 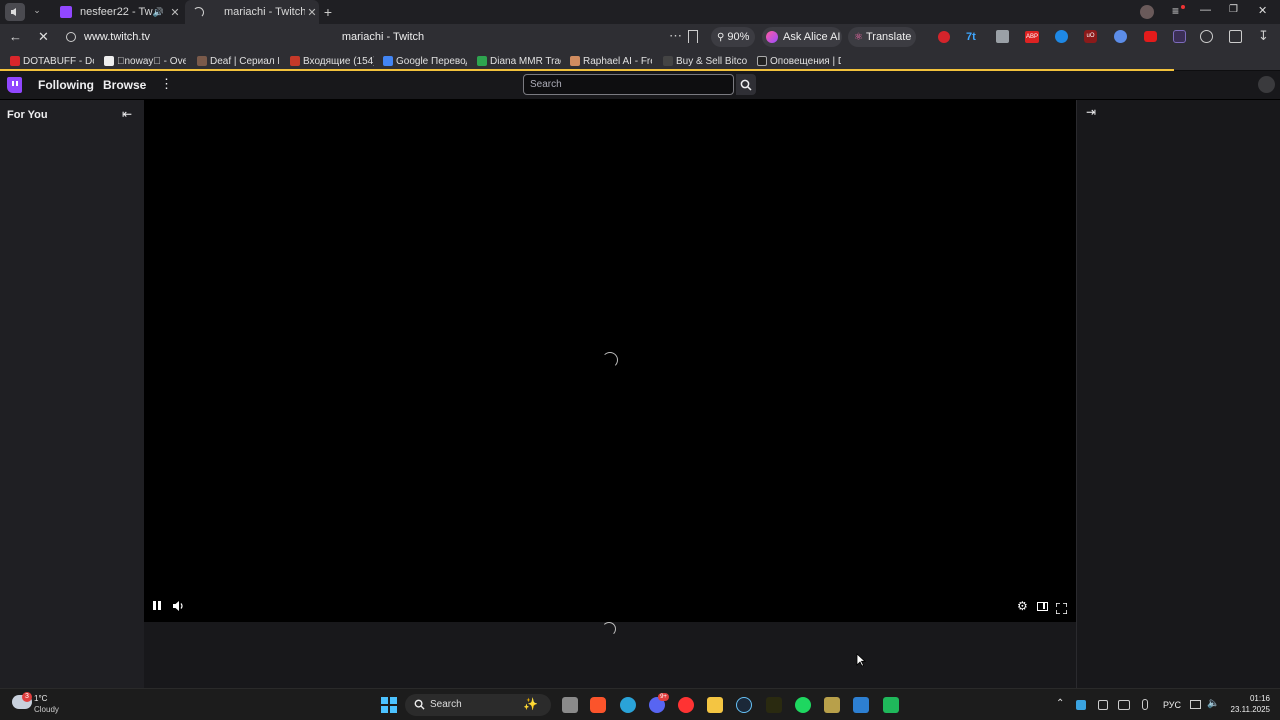 What do you see at coordinates (1235, 36) in the screenshot?
I see `collections-icon` at bounding box center [1235, 36].